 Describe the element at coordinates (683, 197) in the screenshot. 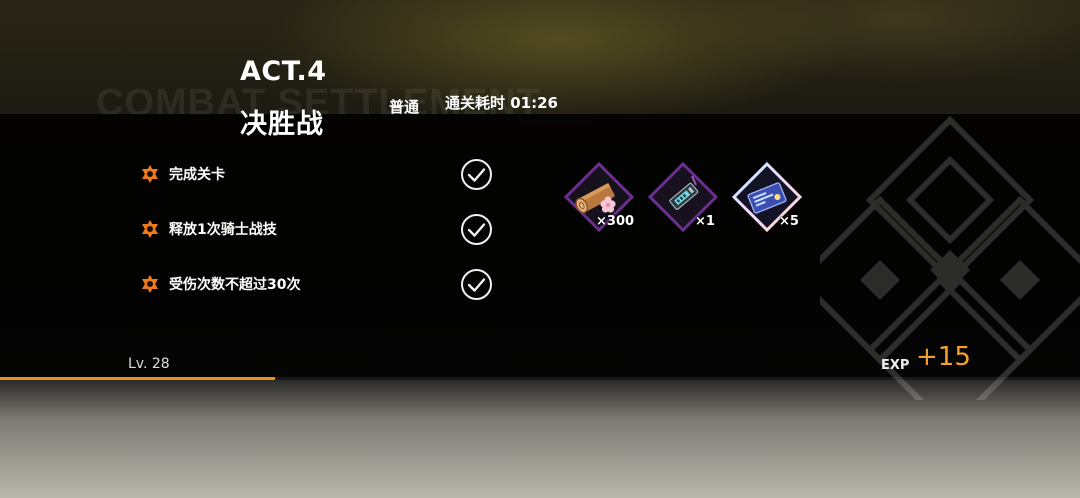

I see `reward-item-chip: ×1` at that location.